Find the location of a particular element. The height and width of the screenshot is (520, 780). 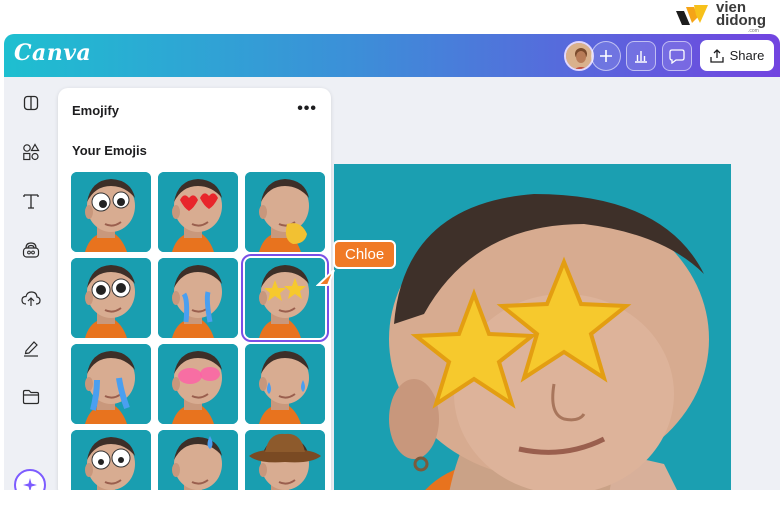

folder-icon is located at coordinates (31, 397).